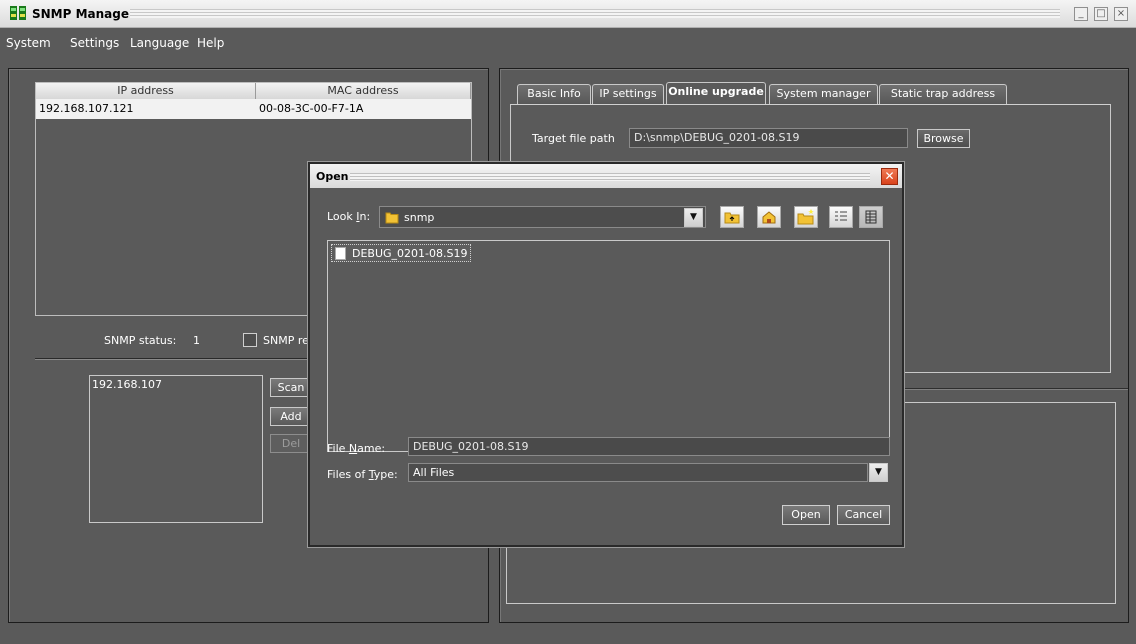  Describe the element at coordinates (159, 43) in the screenshot. I see `menu-language: Language` at that location.